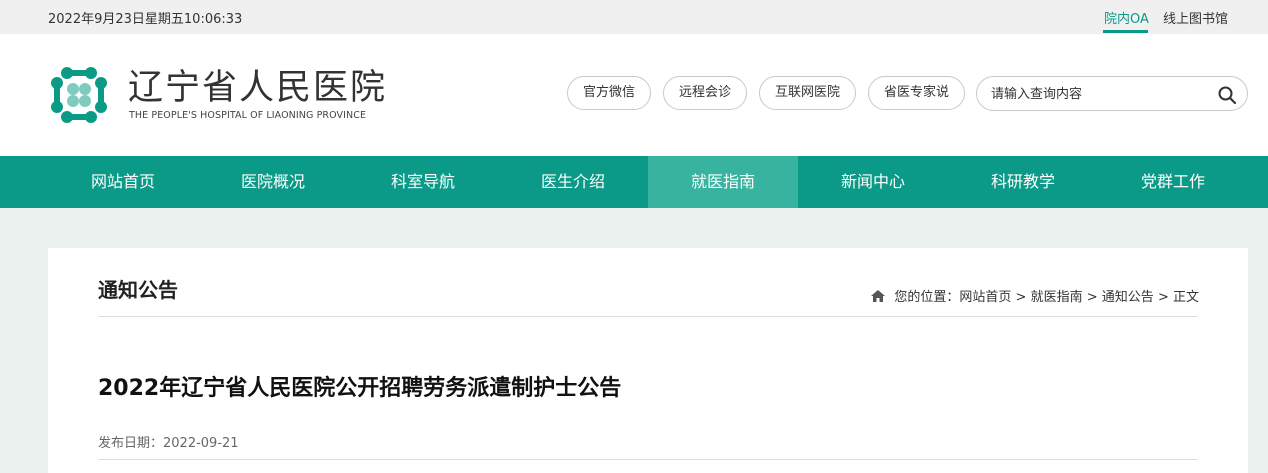 The width and height of the screenshot is (1268, 473). I want to click on search-box, so click(1112, 93).